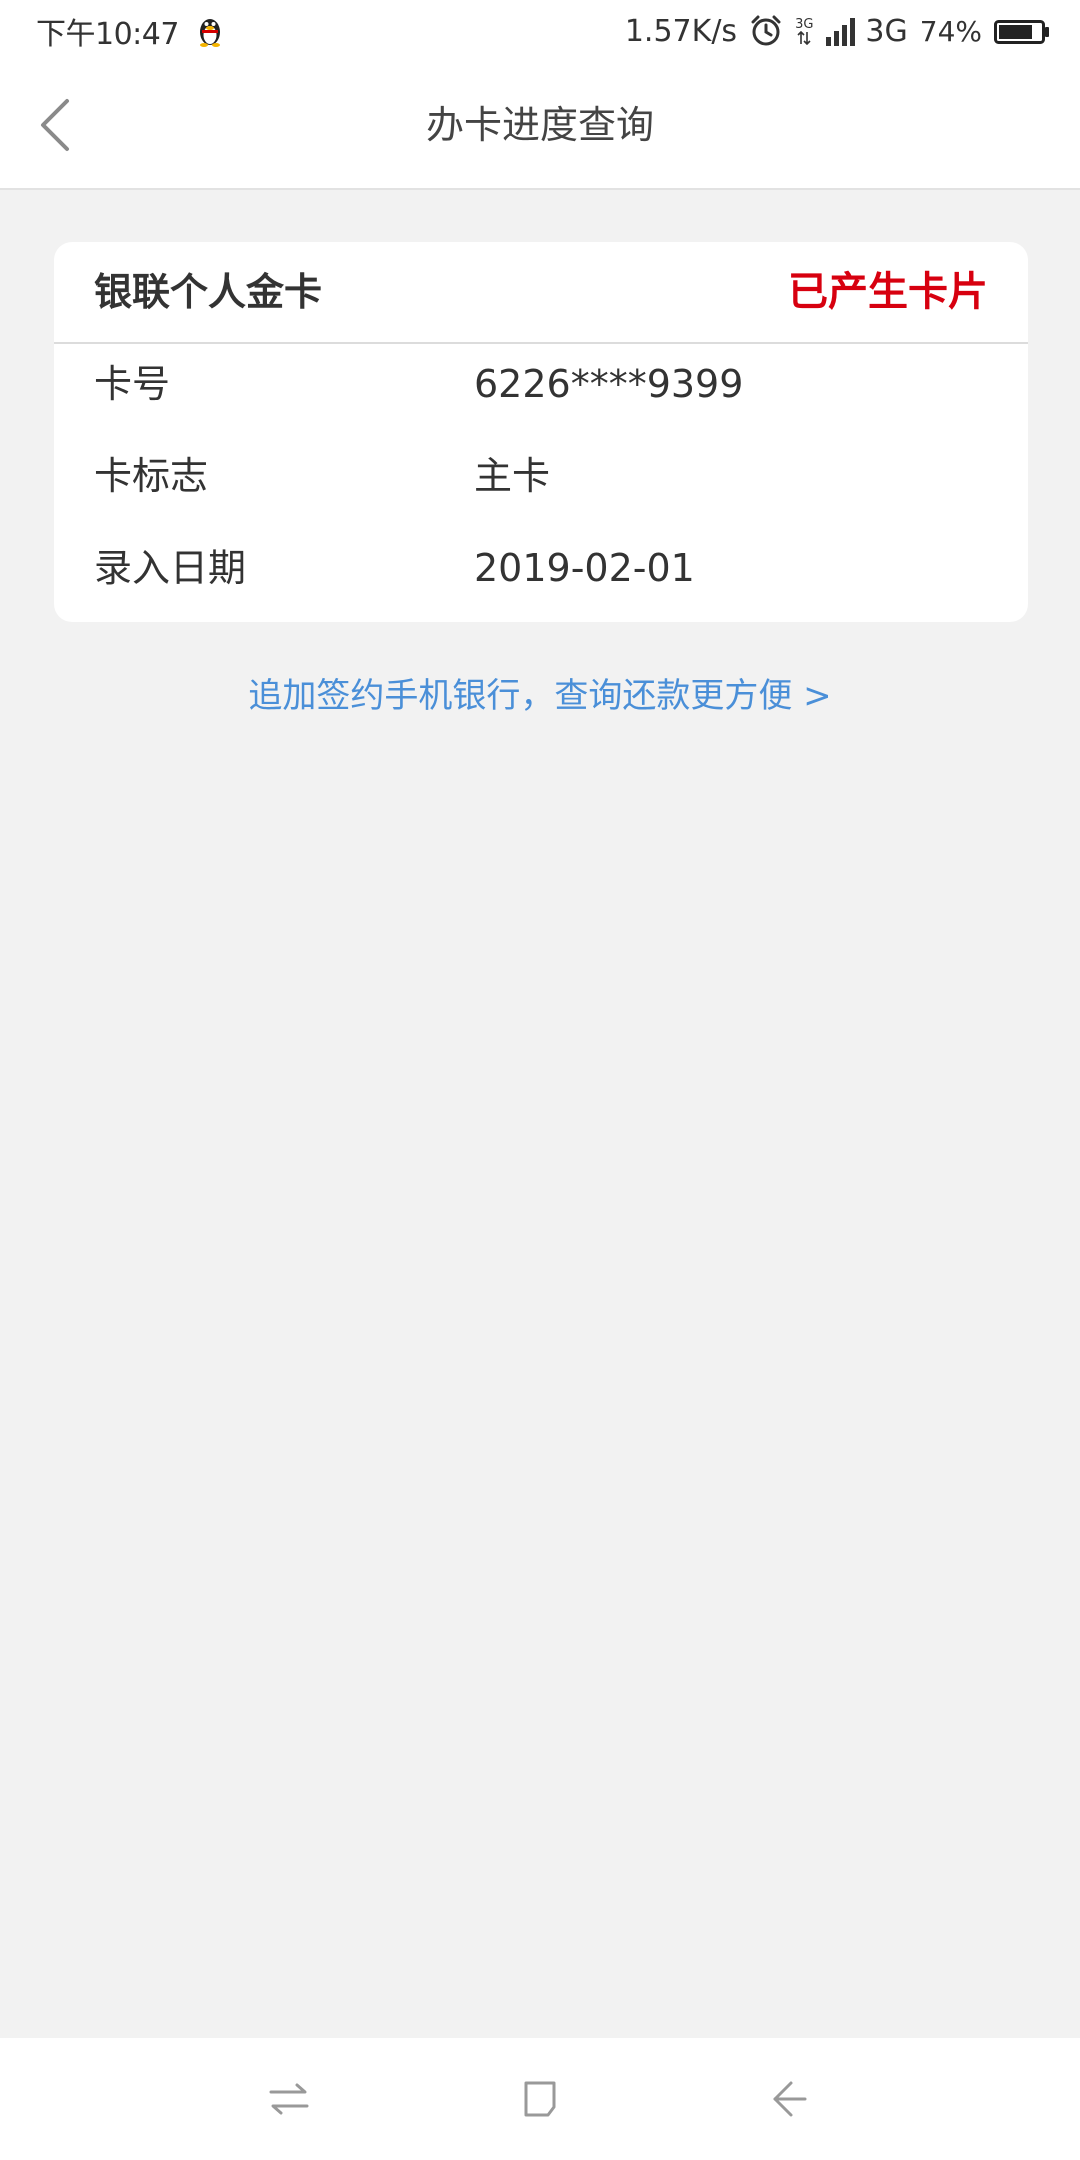 This screenshot has height=2160, width=1080. I want to click on page-title: 办卡进度查询, so click(539, 125).